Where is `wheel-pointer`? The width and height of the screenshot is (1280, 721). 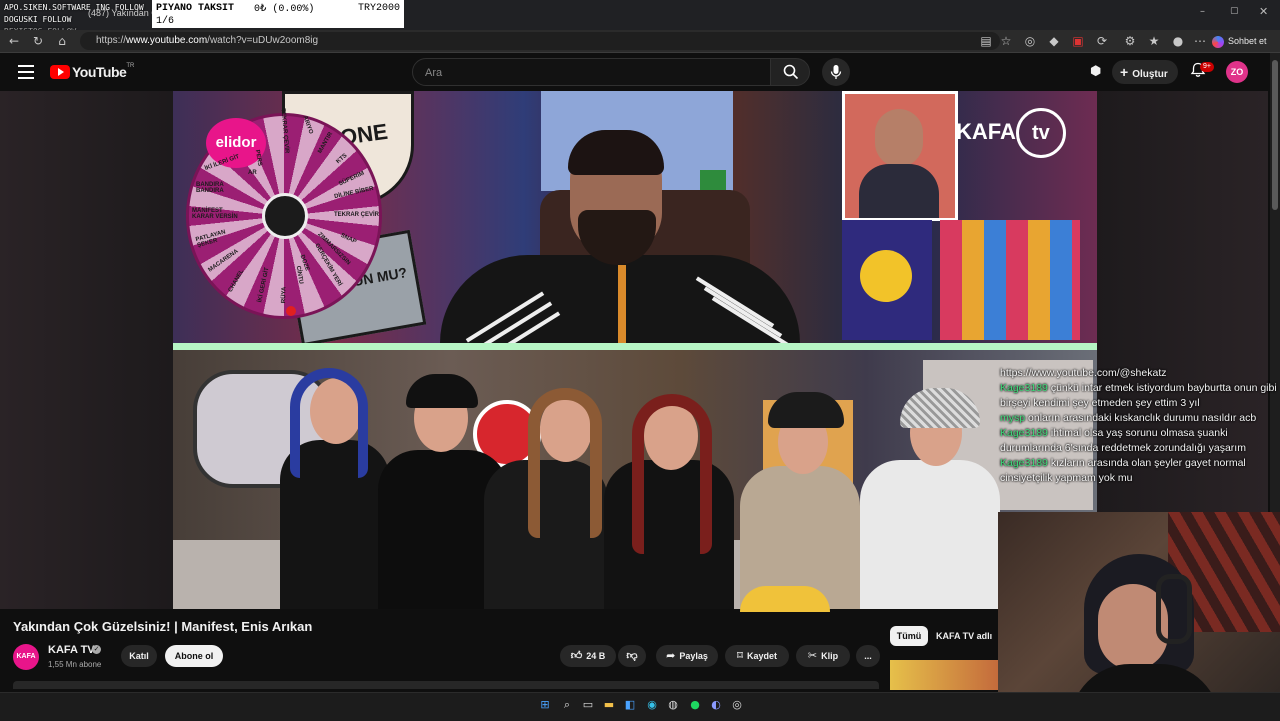 wheel-pointer is located at coordinates (291, 311).